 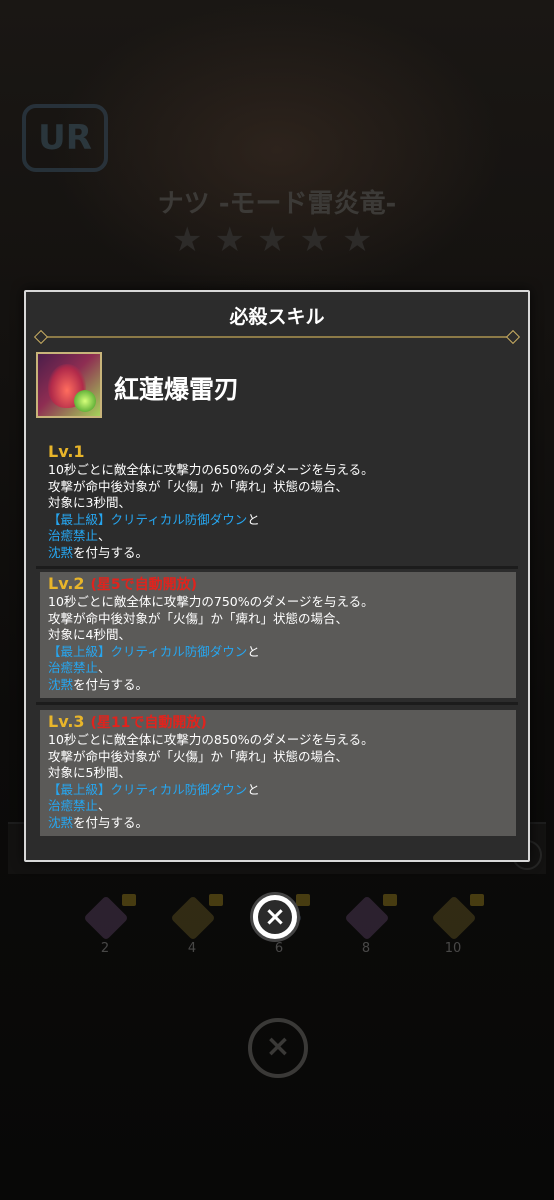 What do you see at coordinates (148, 723) in the screenshot?
I see `unlock-condition: (星11で自動開放)` at bounding box center [148, 723].